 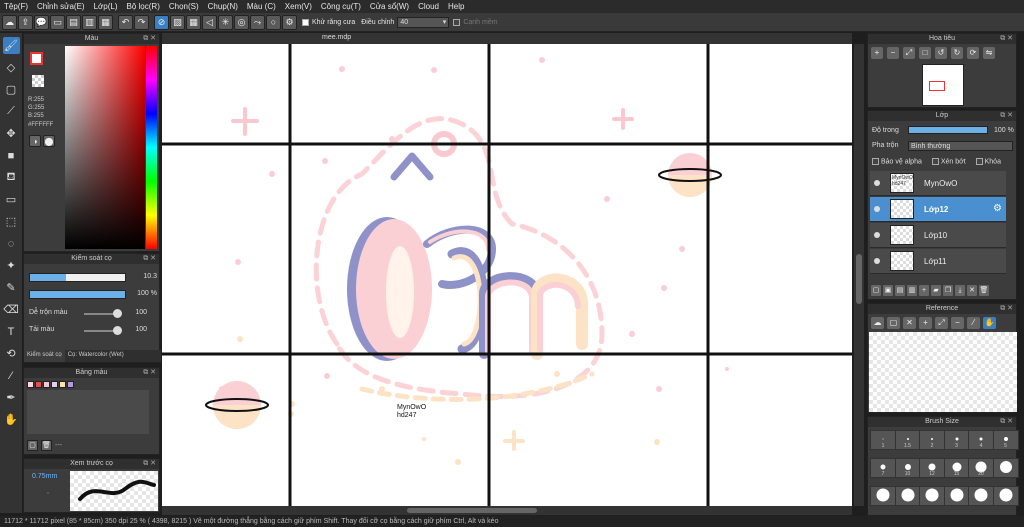 What do you see at coordinates (960, 146) in the screenshot?
I see `layer-blend-select: Bình thường` at bounding box center [960, 146].